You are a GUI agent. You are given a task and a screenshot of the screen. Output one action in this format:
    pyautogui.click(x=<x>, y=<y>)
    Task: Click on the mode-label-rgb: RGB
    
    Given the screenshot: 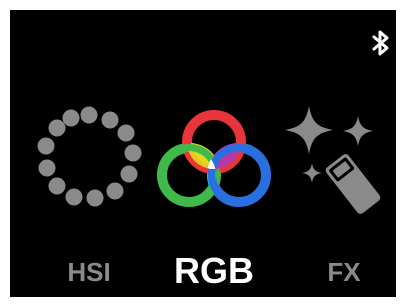 What is the action you would take?
    pyautogui.click(x=214, y=270)
    